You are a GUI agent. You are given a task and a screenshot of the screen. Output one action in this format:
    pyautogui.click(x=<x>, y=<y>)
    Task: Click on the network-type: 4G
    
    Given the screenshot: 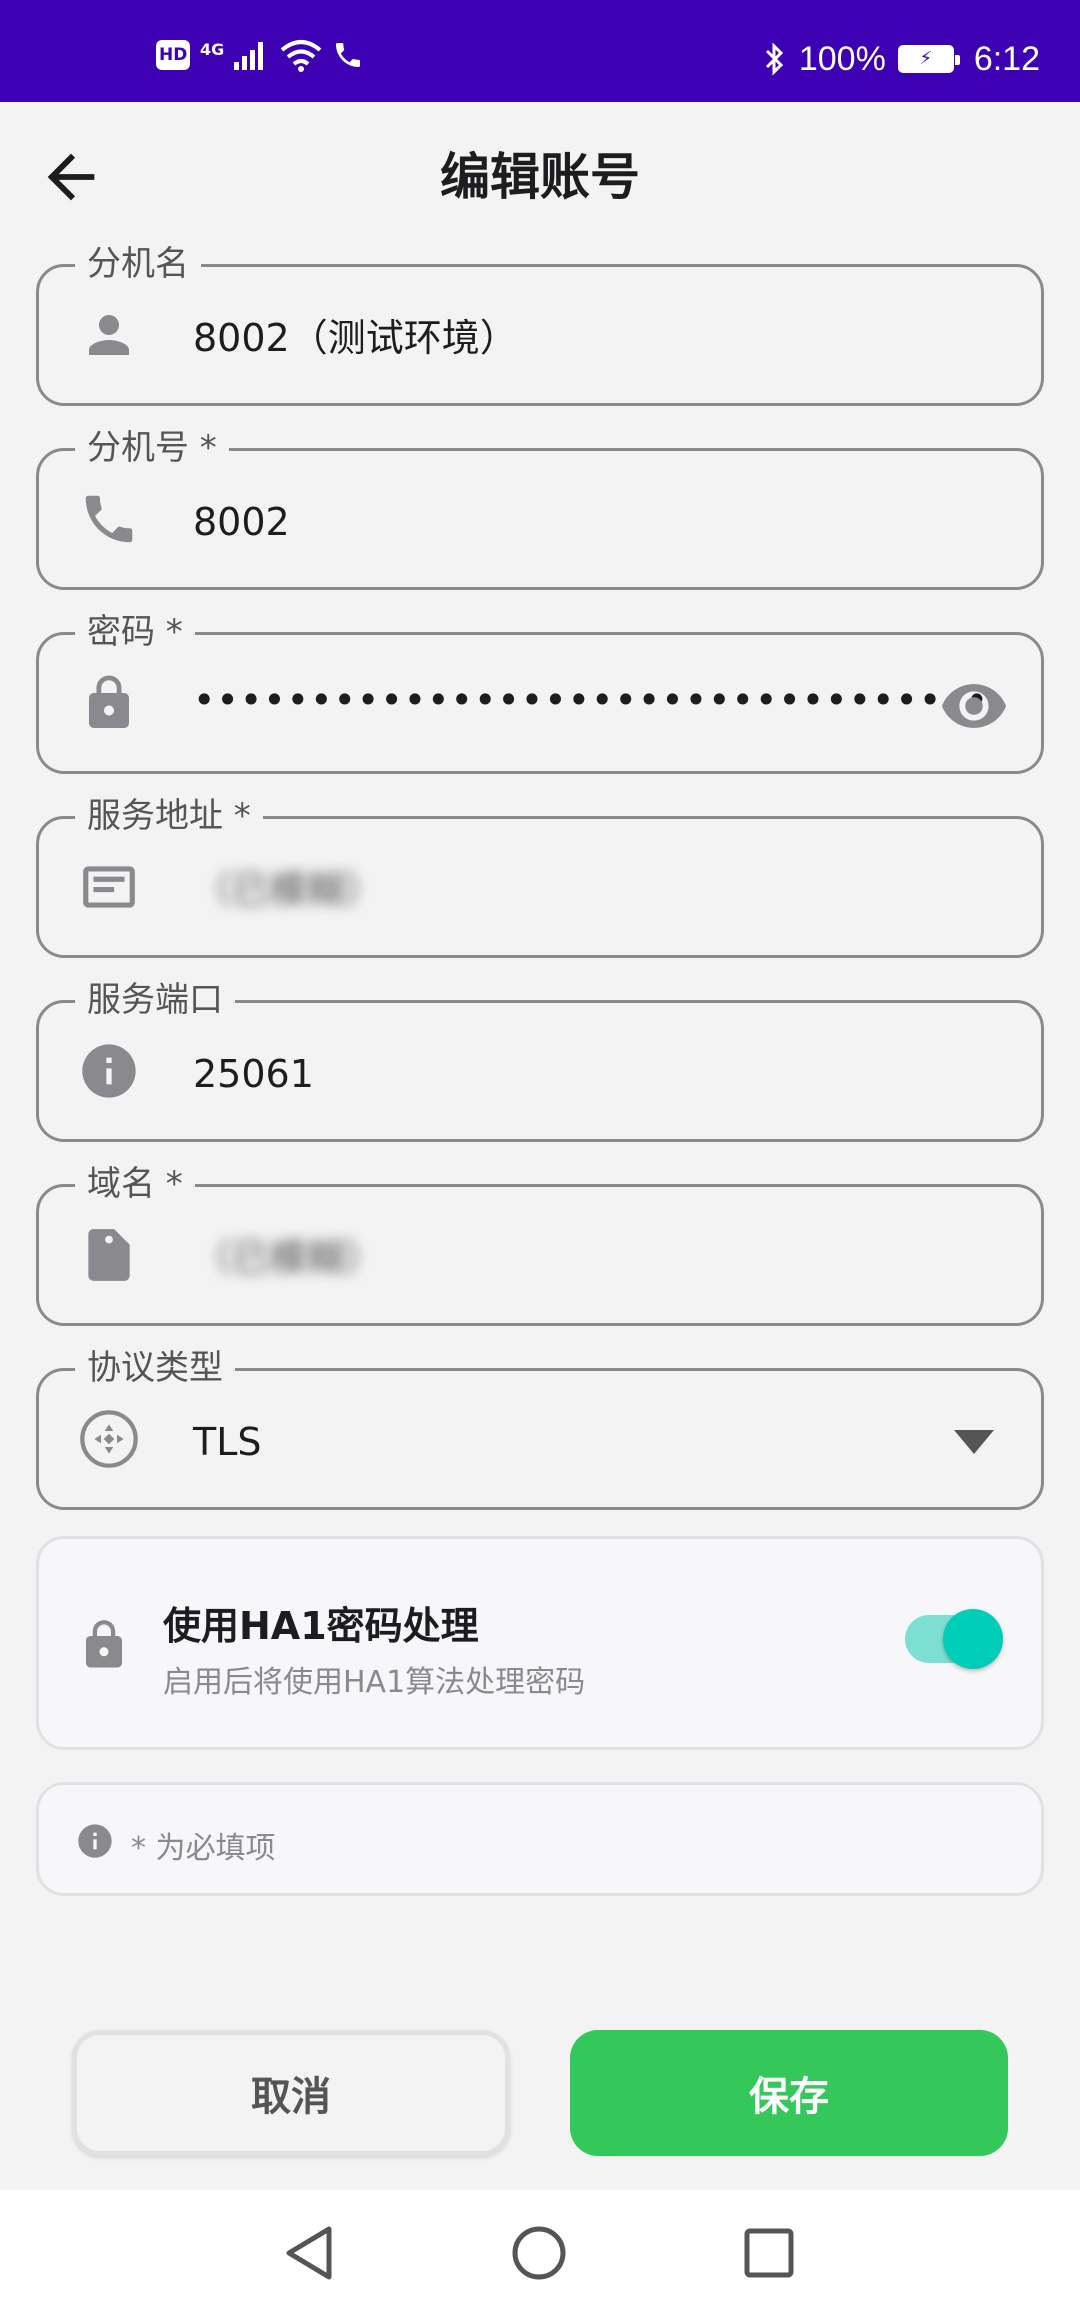 What is the action you would take?
    pyautogui.click(x=212, y=49)
    